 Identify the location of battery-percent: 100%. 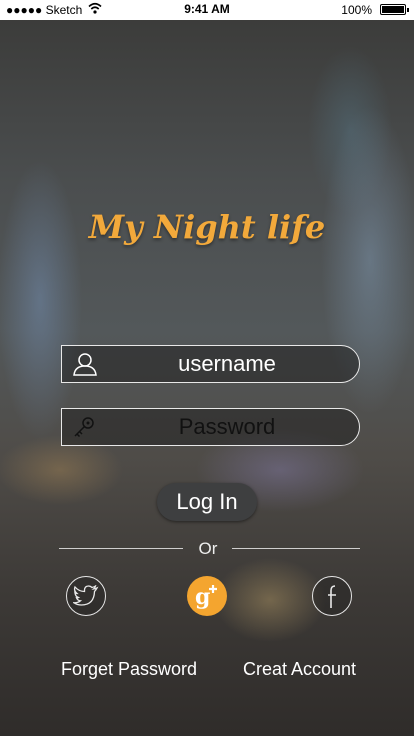
(356, 10).